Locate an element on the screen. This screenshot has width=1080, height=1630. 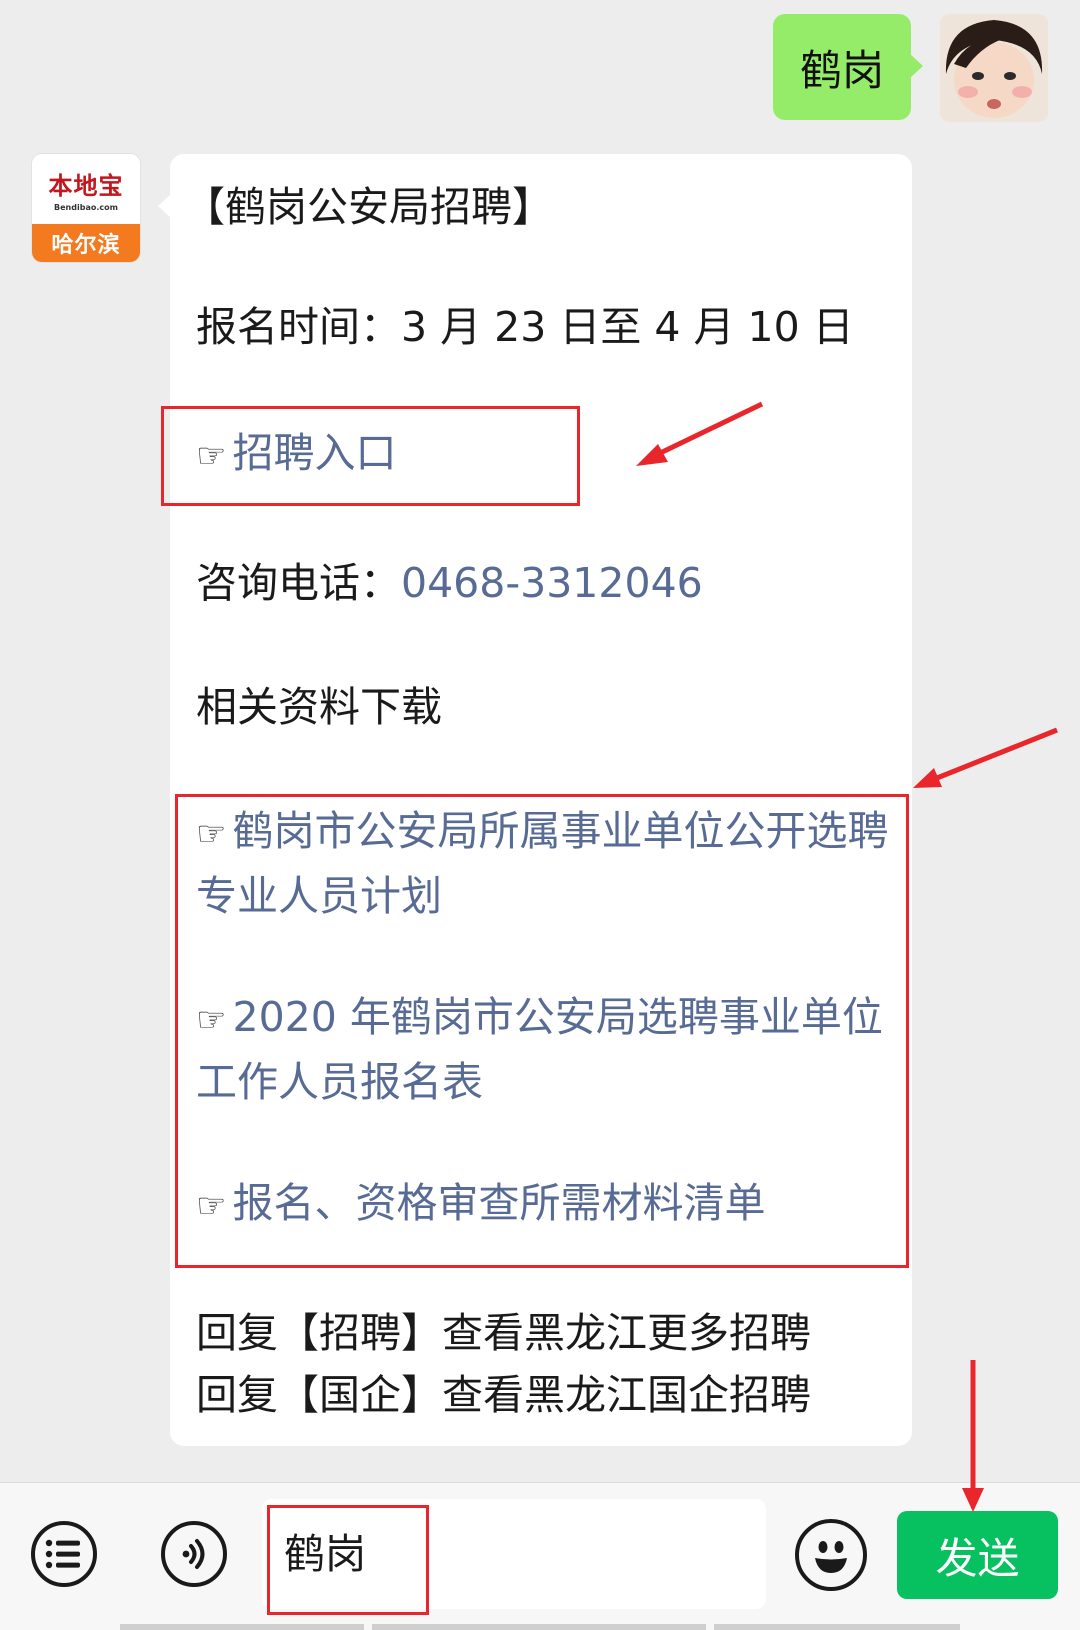
avatar-logo-top: 本地宝 Bendibao.com is located at coordinates (86, 189).